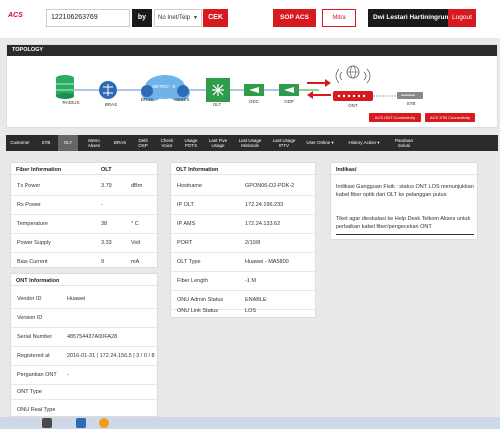 This screenshot has width=500, height=429. I want to click on tab-usage-pots: Usage POTS, so click(191, 143).